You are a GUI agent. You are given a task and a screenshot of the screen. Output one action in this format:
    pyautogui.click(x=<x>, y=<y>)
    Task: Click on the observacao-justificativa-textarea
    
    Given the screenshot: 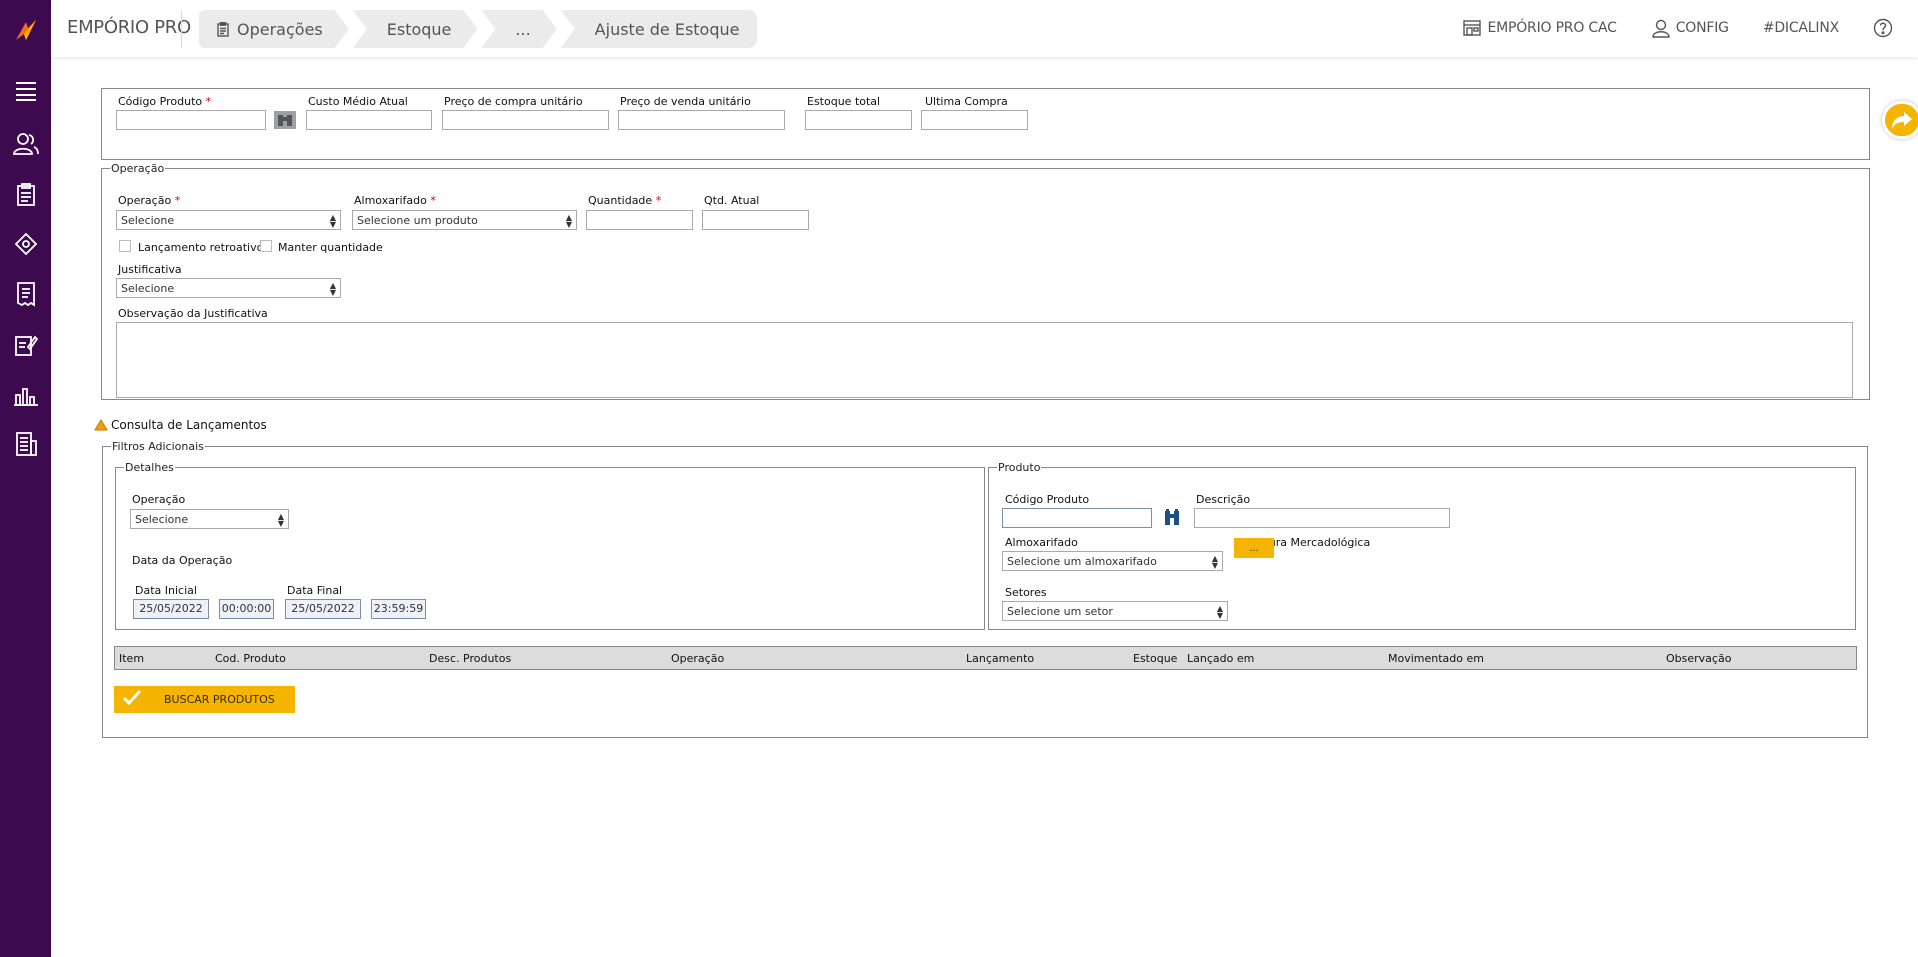 What is the action you would take?
    pyautogui.click(x=984, y=360)
    